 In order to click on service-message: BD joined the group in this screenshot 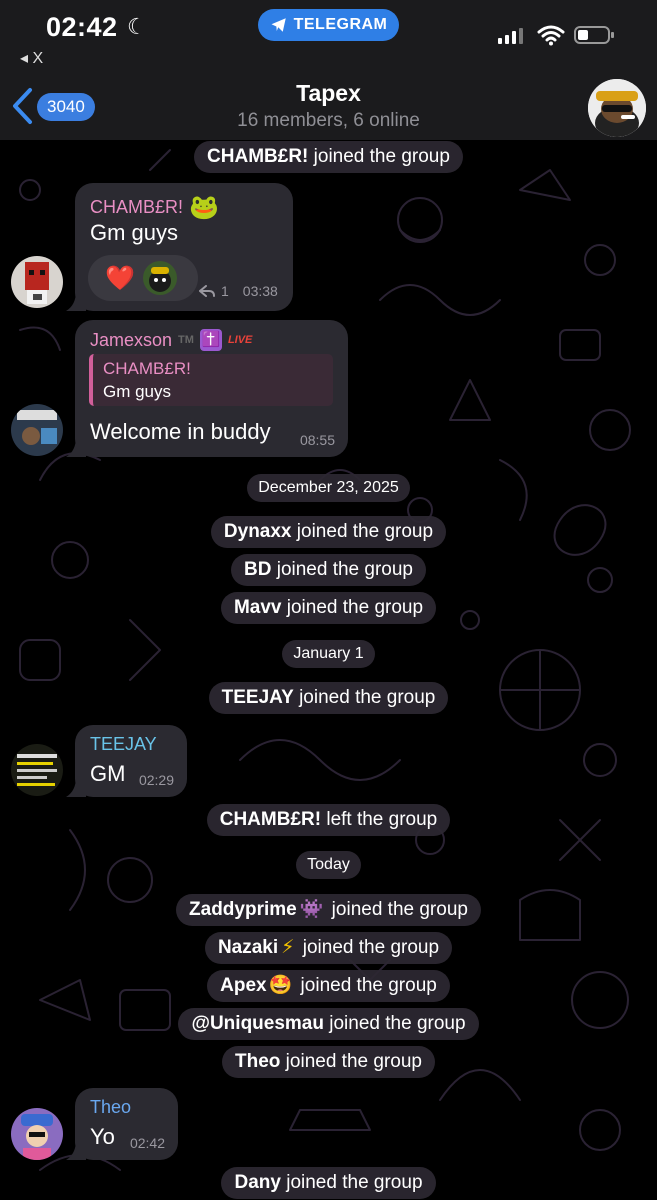, I will do `click(328, 570)`.